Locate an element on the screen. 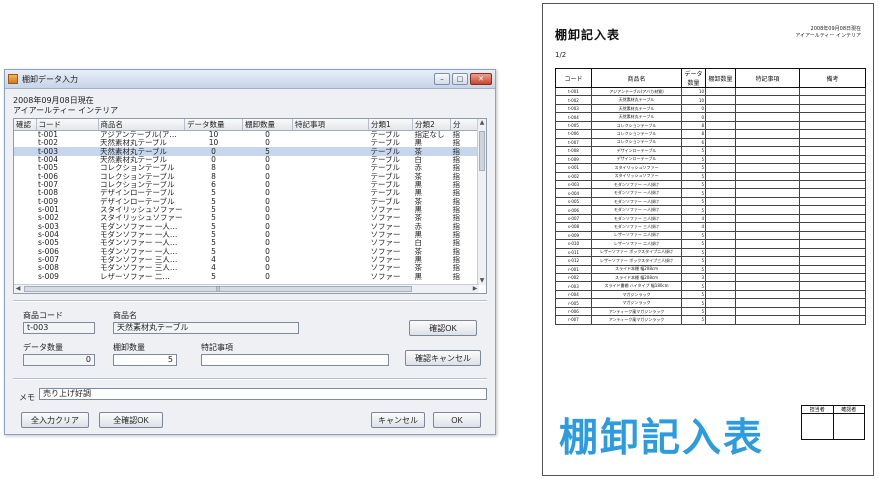  scroll-right-icon: ▶ is located at coordinates (475, 289).